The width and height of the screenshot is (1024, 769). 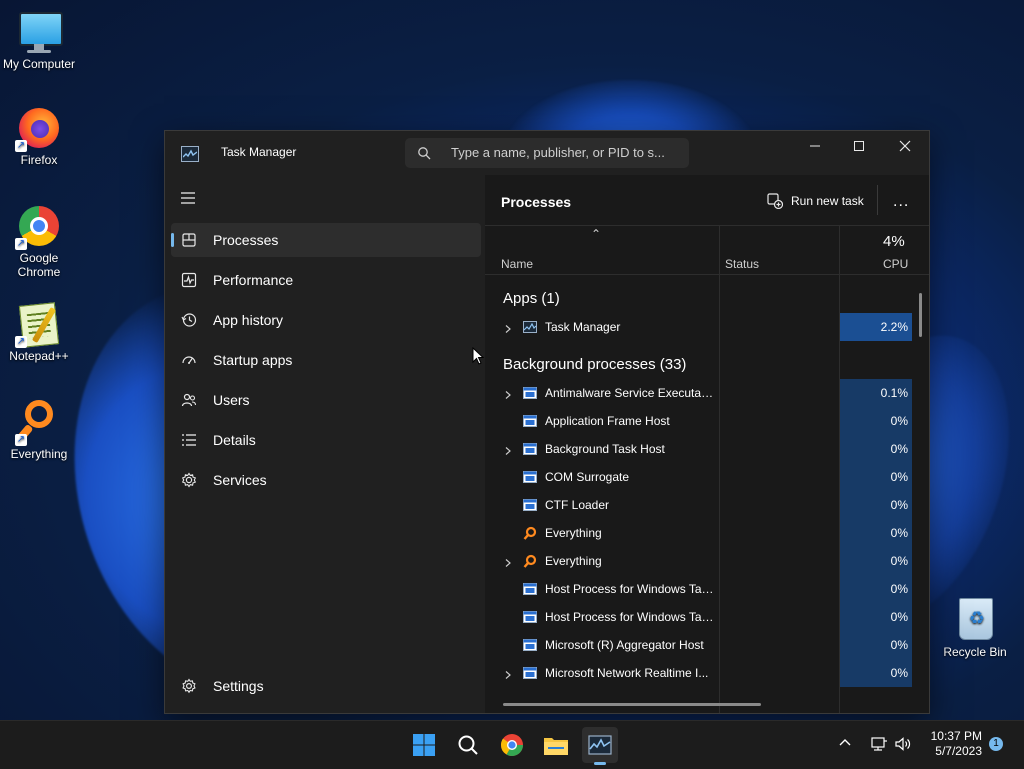 I want to click on desktop-icon-everything: ↗ Everything, so click(x=39, y=430).